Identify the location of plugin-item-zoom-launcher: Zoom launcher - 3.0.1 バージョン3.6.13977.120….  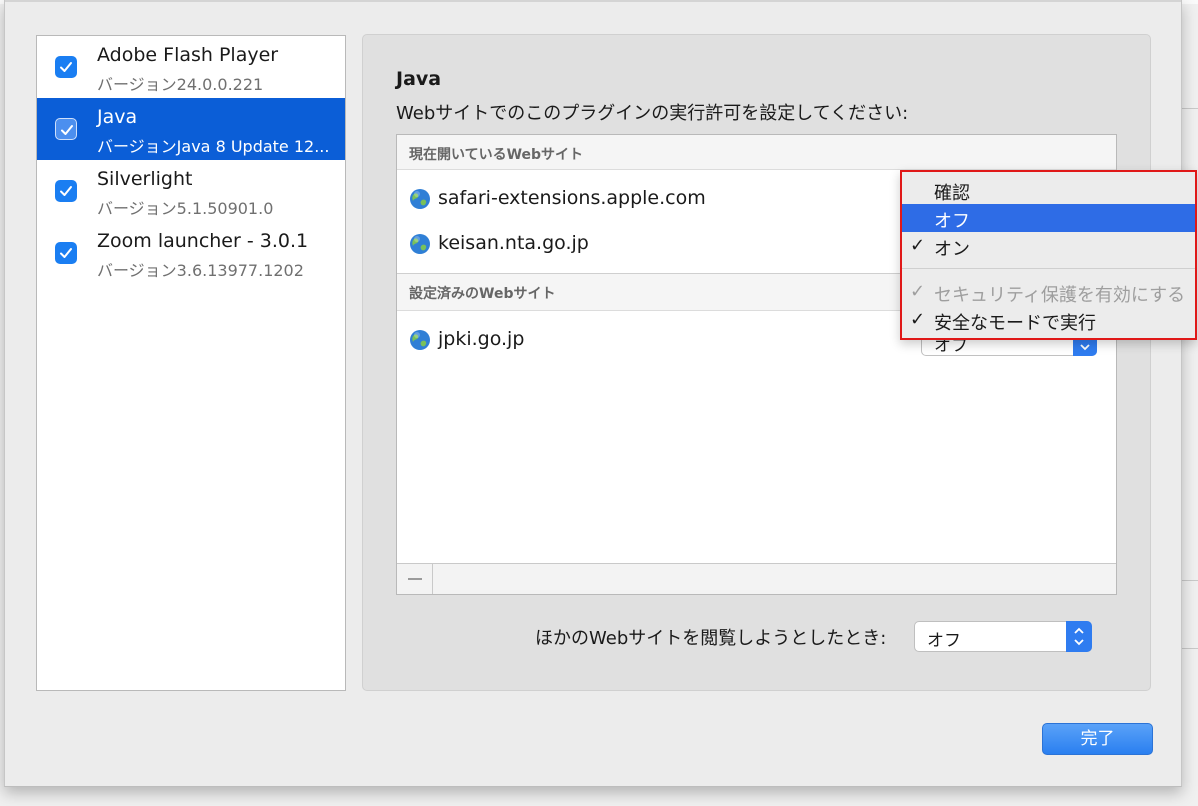
(191, 253).